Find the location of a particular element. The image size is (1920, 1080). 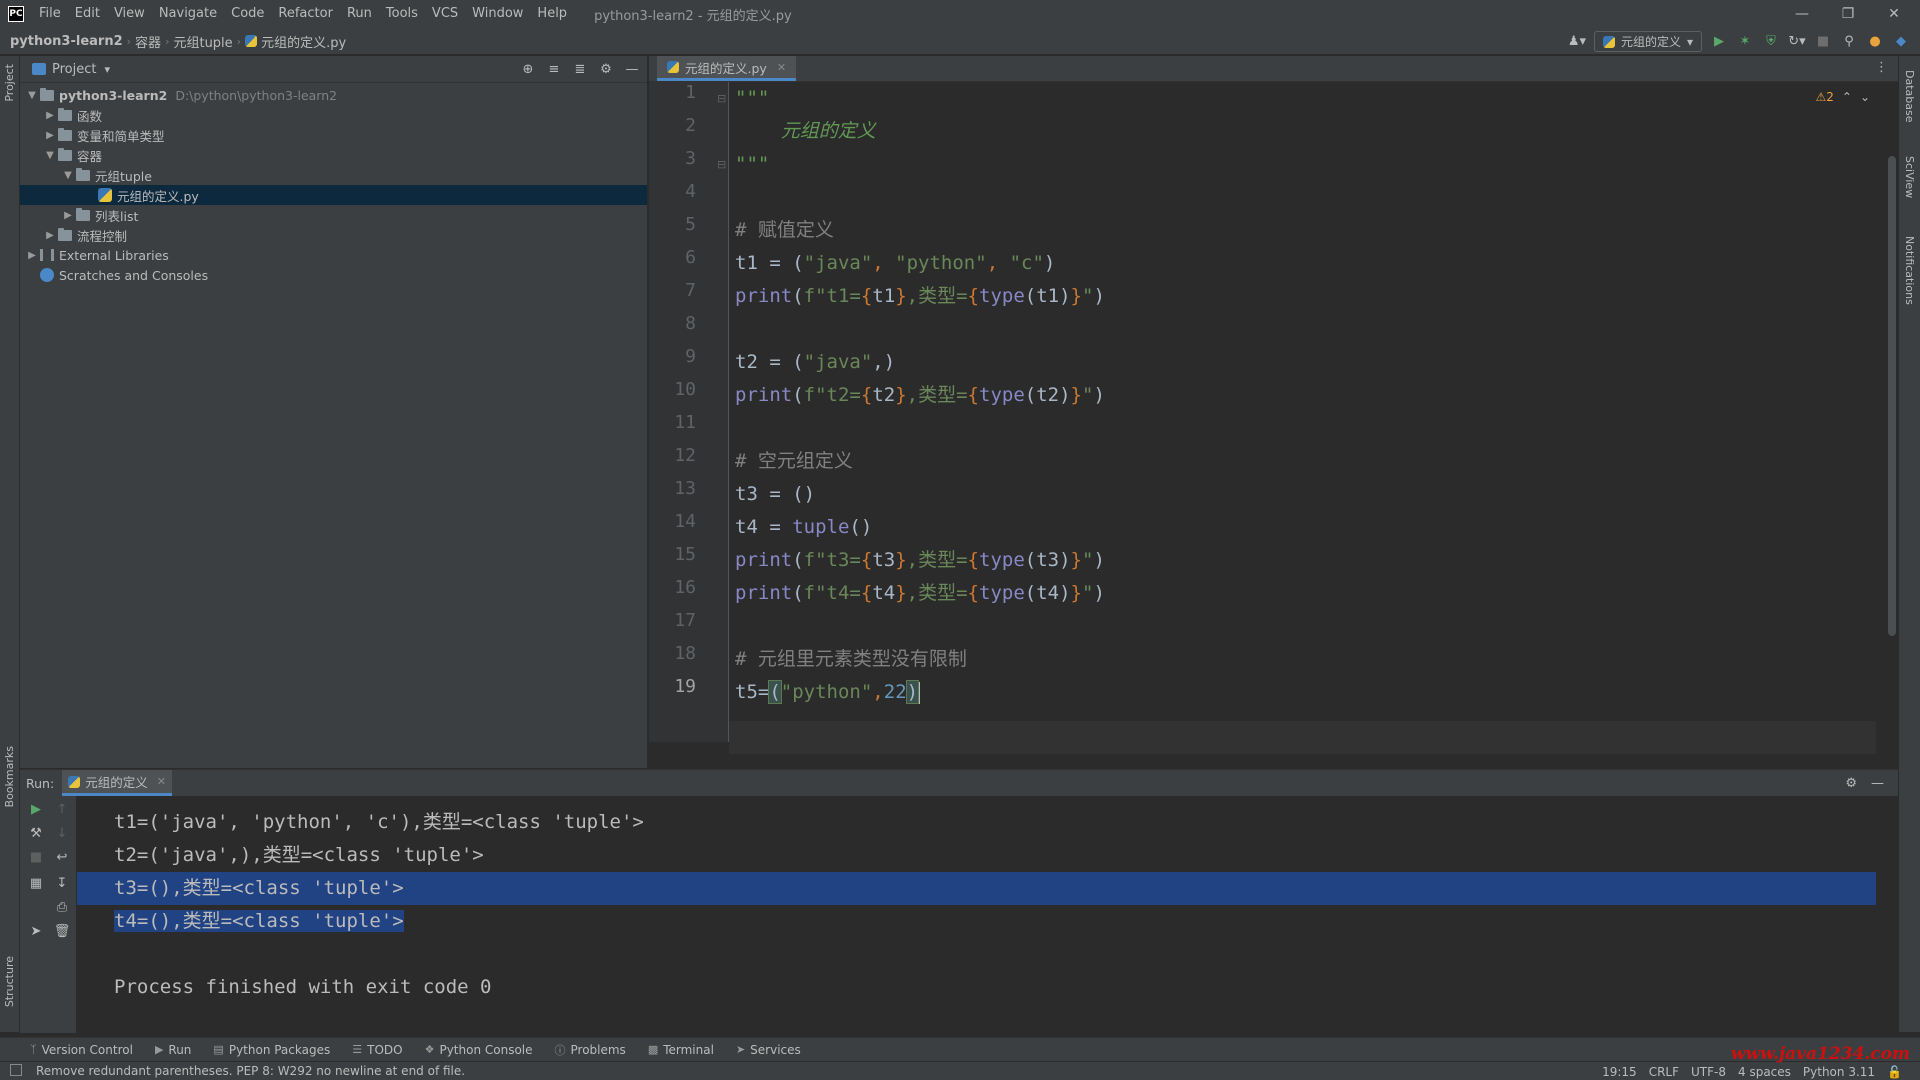

close-window-button: ✕ is located at coordinates (1894, 14).